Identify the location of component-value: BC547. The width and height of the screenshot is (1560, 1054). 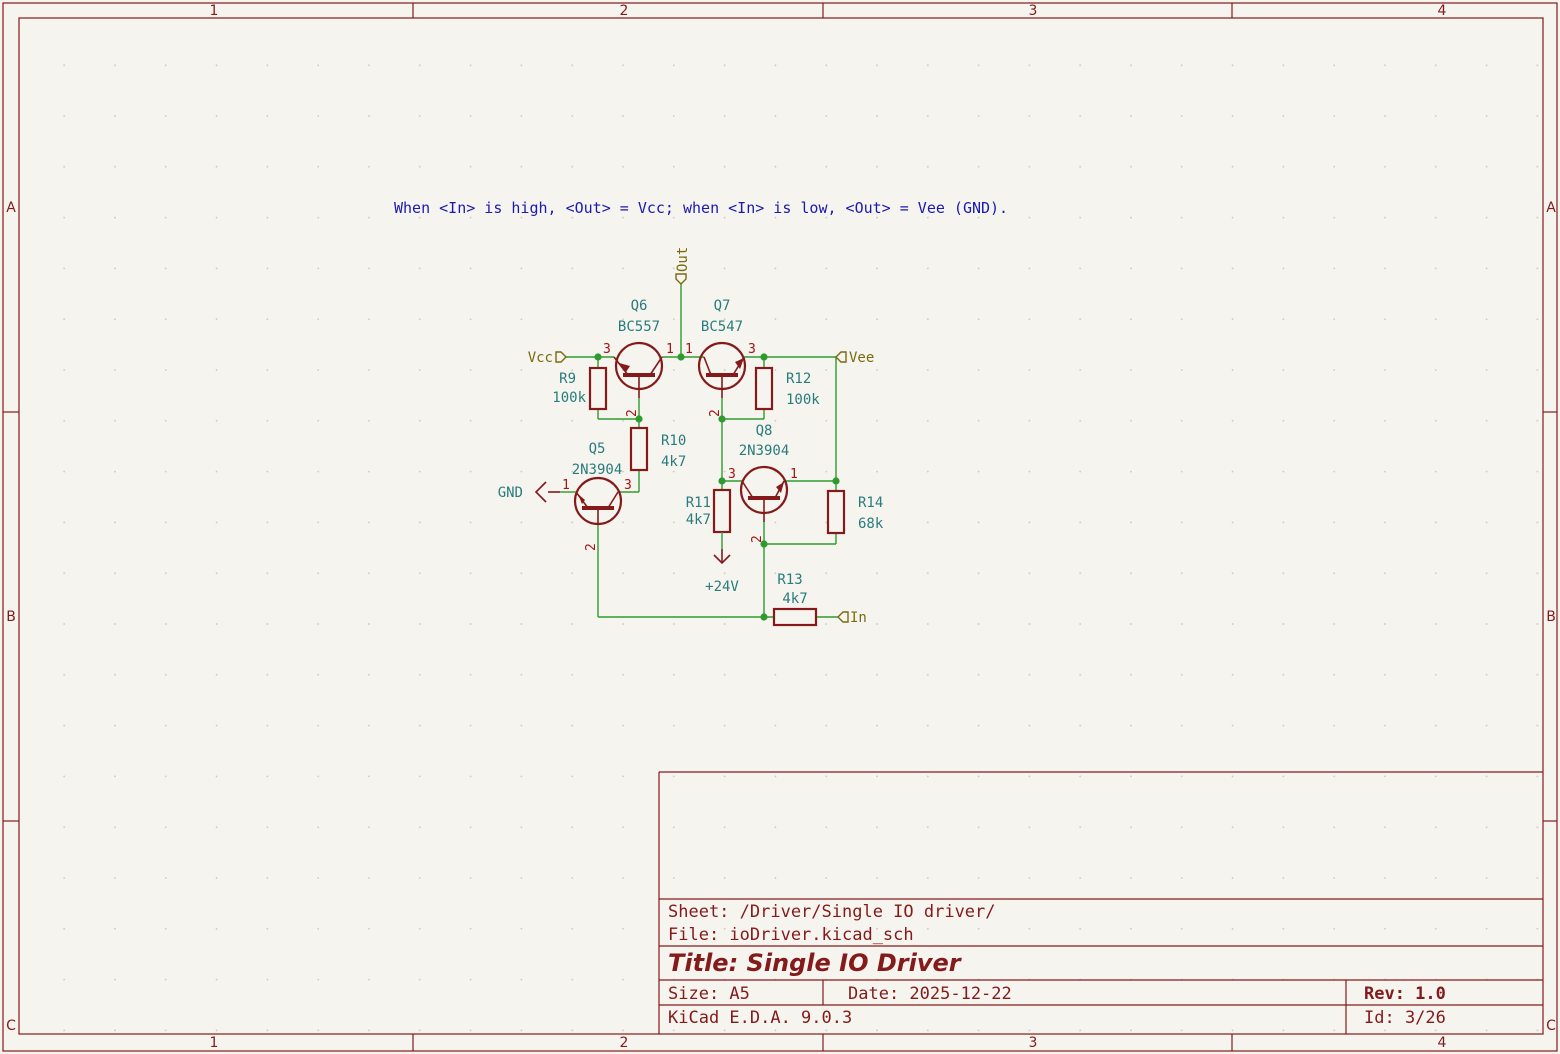
(722, 327).